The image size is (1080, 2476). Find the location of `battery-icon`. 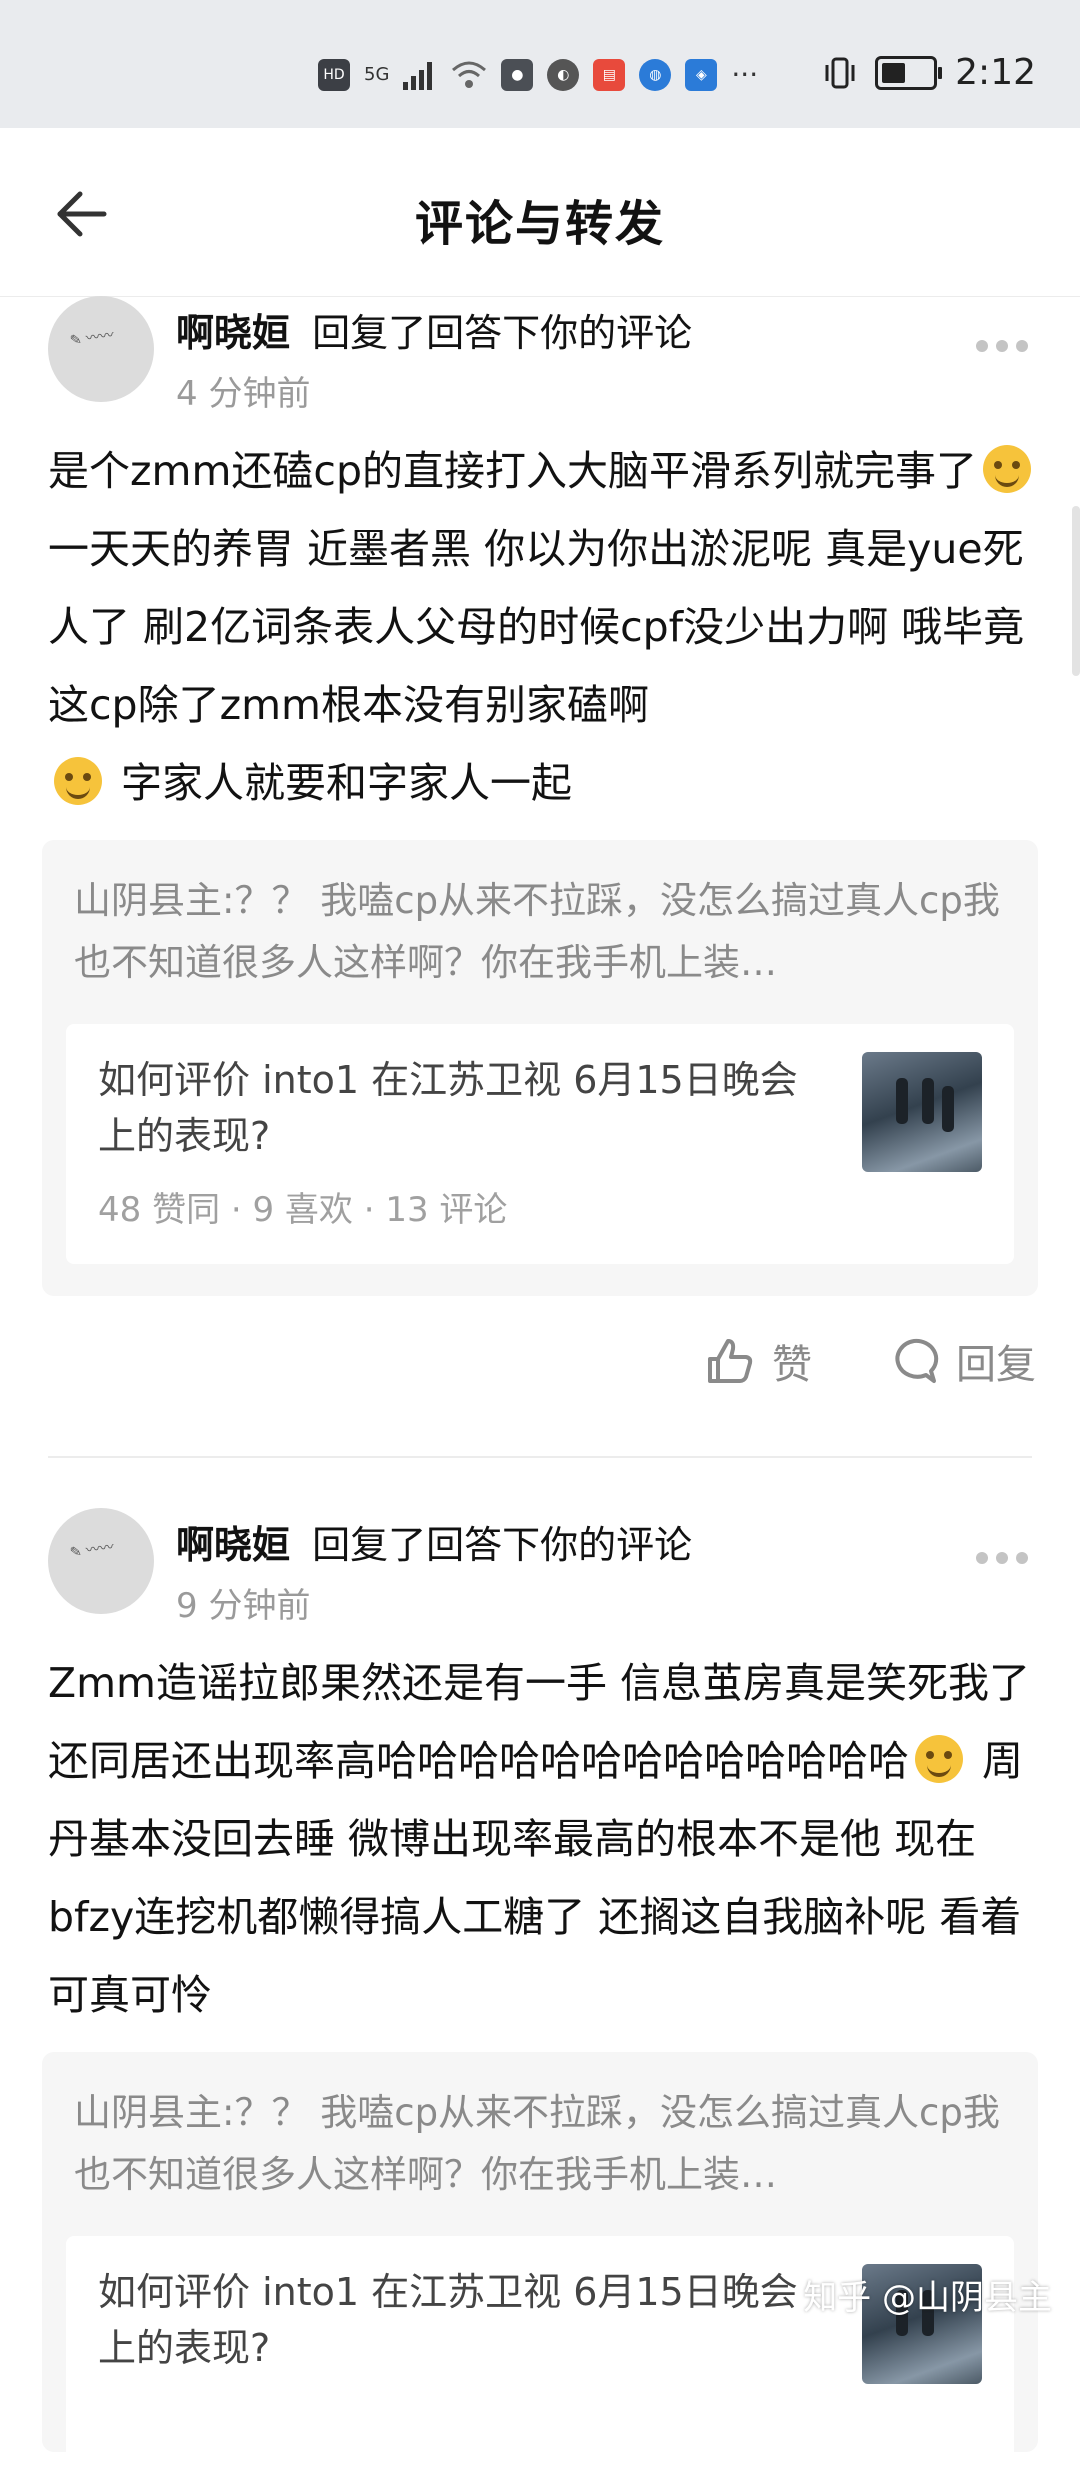

battery-icon is located at coordinates (909, 72).